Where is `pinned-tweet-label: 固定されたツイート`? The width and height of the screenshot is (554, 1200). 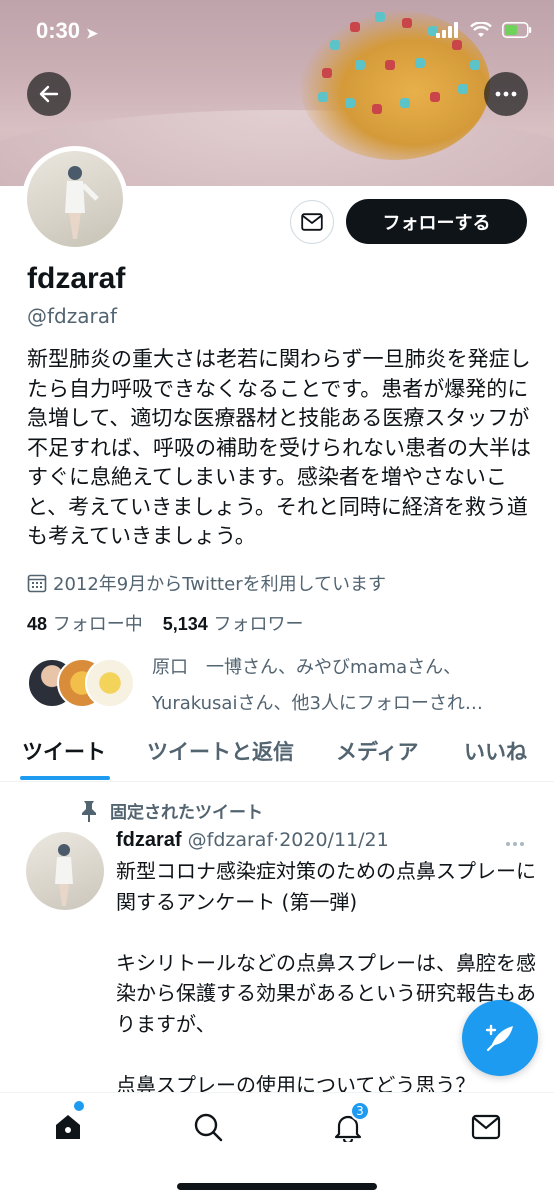
pinned-tweet-label: 固定されたツイート is located at coordinates (171, 810).